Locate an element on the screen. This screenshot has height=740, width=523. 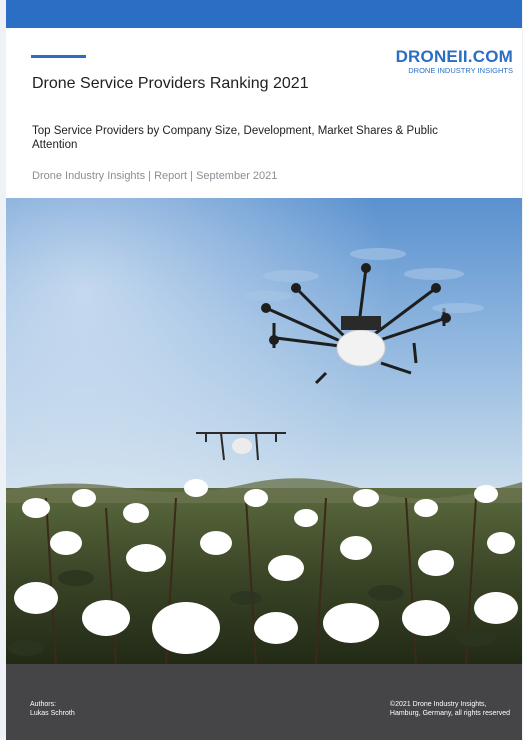
copyright-line-1: ©2021 Drone Industry Insights, is located at coordinates (438, 704).